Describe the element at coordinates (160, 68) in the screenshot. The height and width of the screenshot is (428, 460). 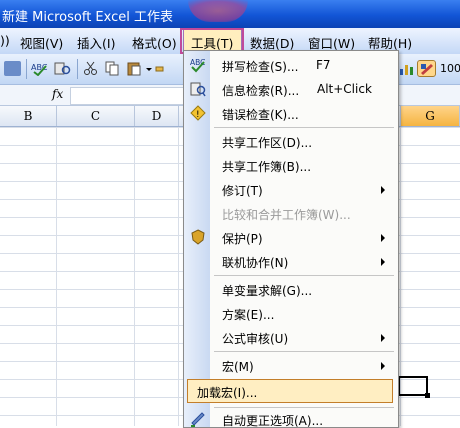
I see `format-painter-icon` at that location.